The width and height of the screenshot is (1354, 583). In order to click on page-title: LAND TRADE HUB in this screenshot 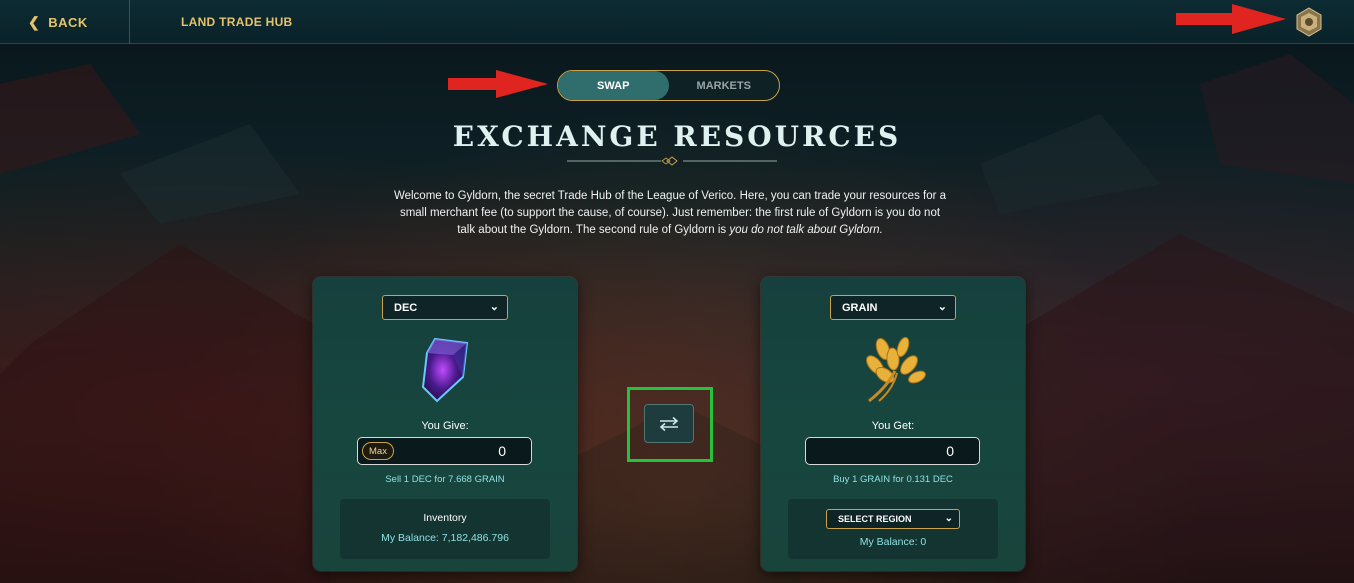, I will do `click(237, 22)`.